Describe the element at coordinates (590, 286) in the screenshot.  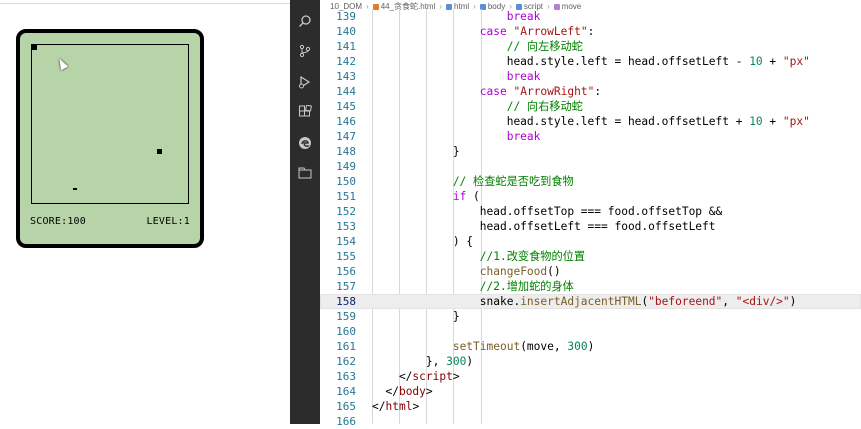
I see `code-line: 157 //2.增加蛇的身体` at that location.